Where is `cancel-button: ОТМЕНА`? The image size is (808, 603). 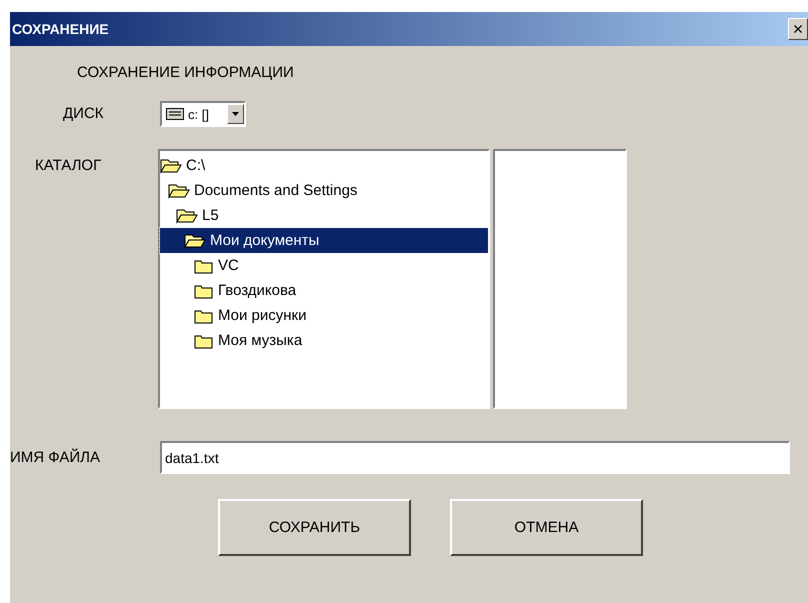
cancel-button: ОТМЕНА is located at coordinates (546, 527).